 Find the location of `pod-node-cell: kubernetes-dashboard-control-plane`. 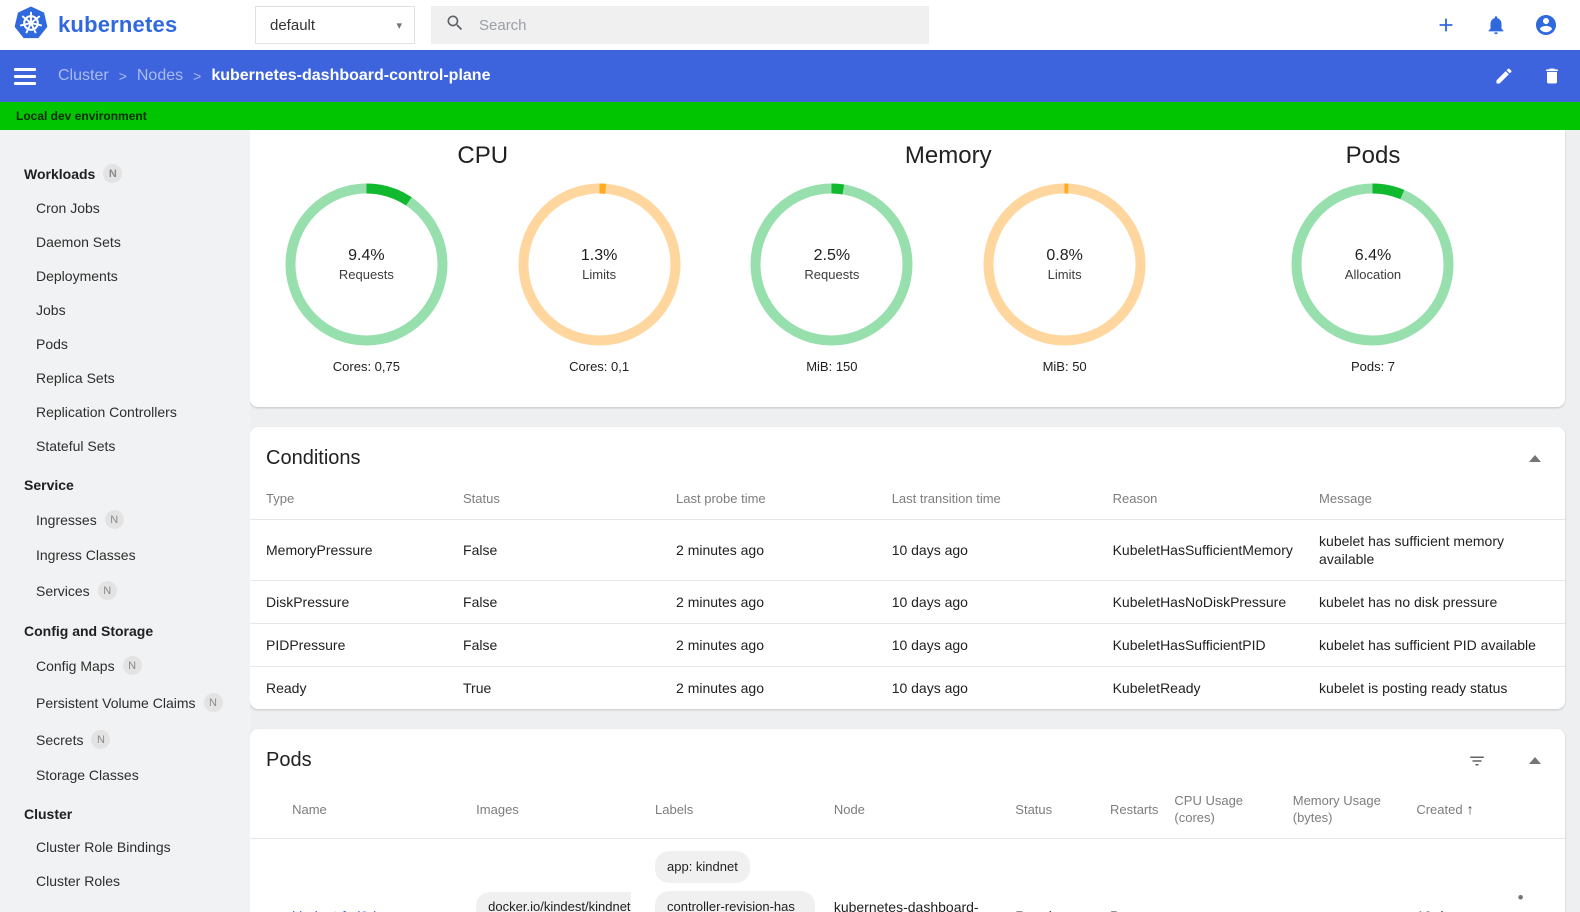

pod-node-cell: kubernetes-dashboard-control-plane is located at coordinates (906, 905).